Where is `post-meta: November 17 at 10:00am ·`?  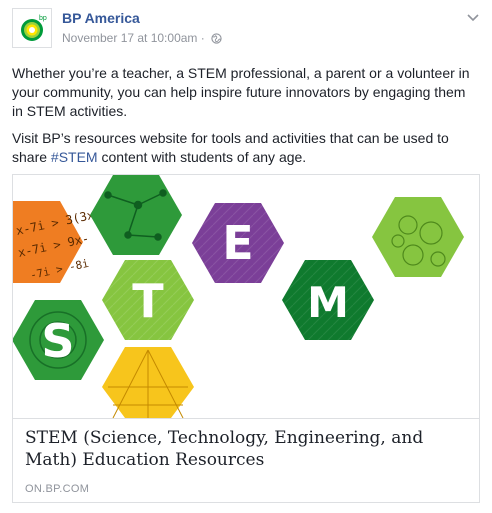
post-meta: November 17 at 10:00am · is located at coordinates (142, 38).